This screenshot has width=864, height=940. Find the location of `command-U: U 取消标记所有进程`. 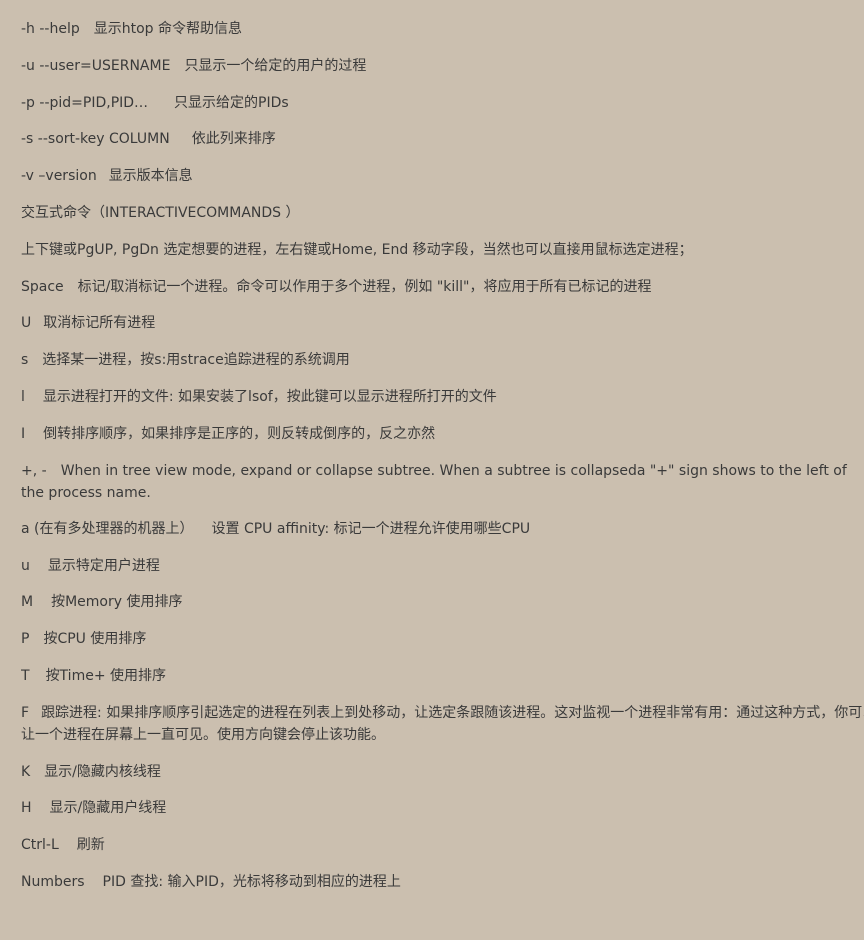

command-U: U 取消标记所有进程 is located at coordinates (442, 323).